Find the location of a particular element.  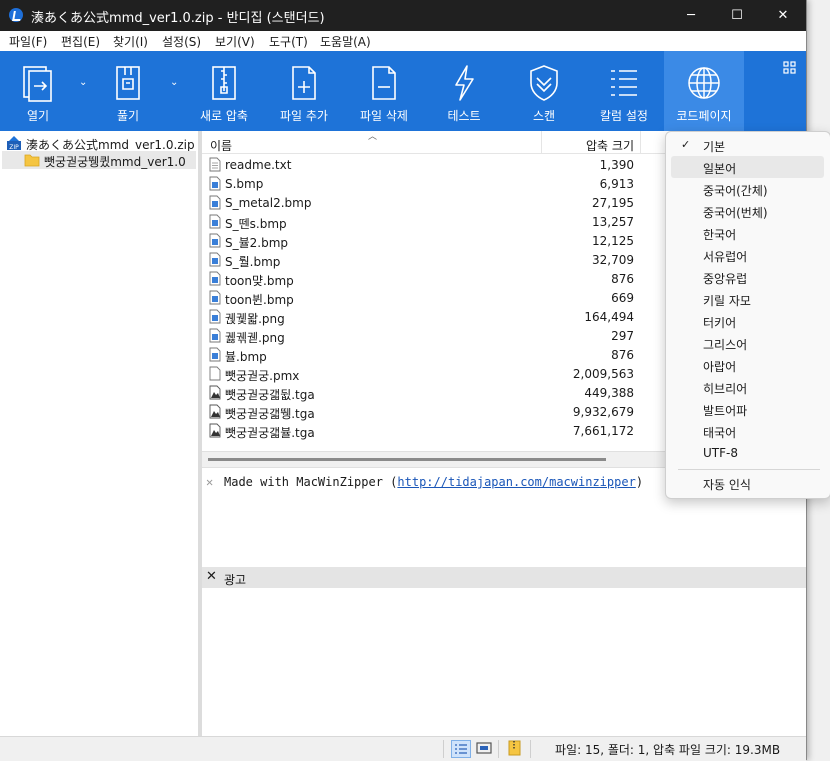

file-size: 9,932,679 is located at coordinates (603, 412).